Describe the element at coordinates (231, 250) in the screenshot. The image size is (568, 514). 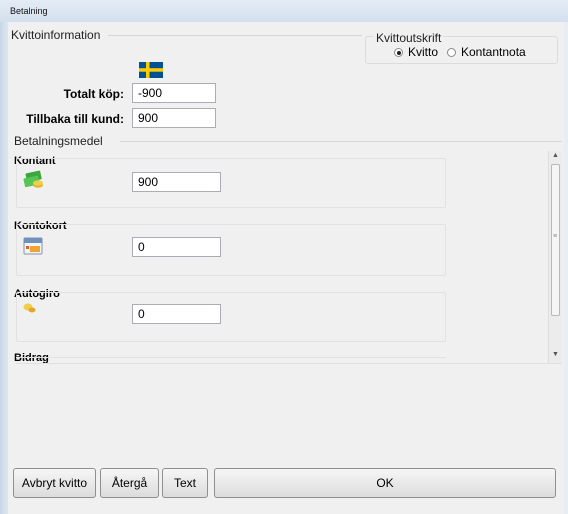
I see `card-method-panel` at that location.